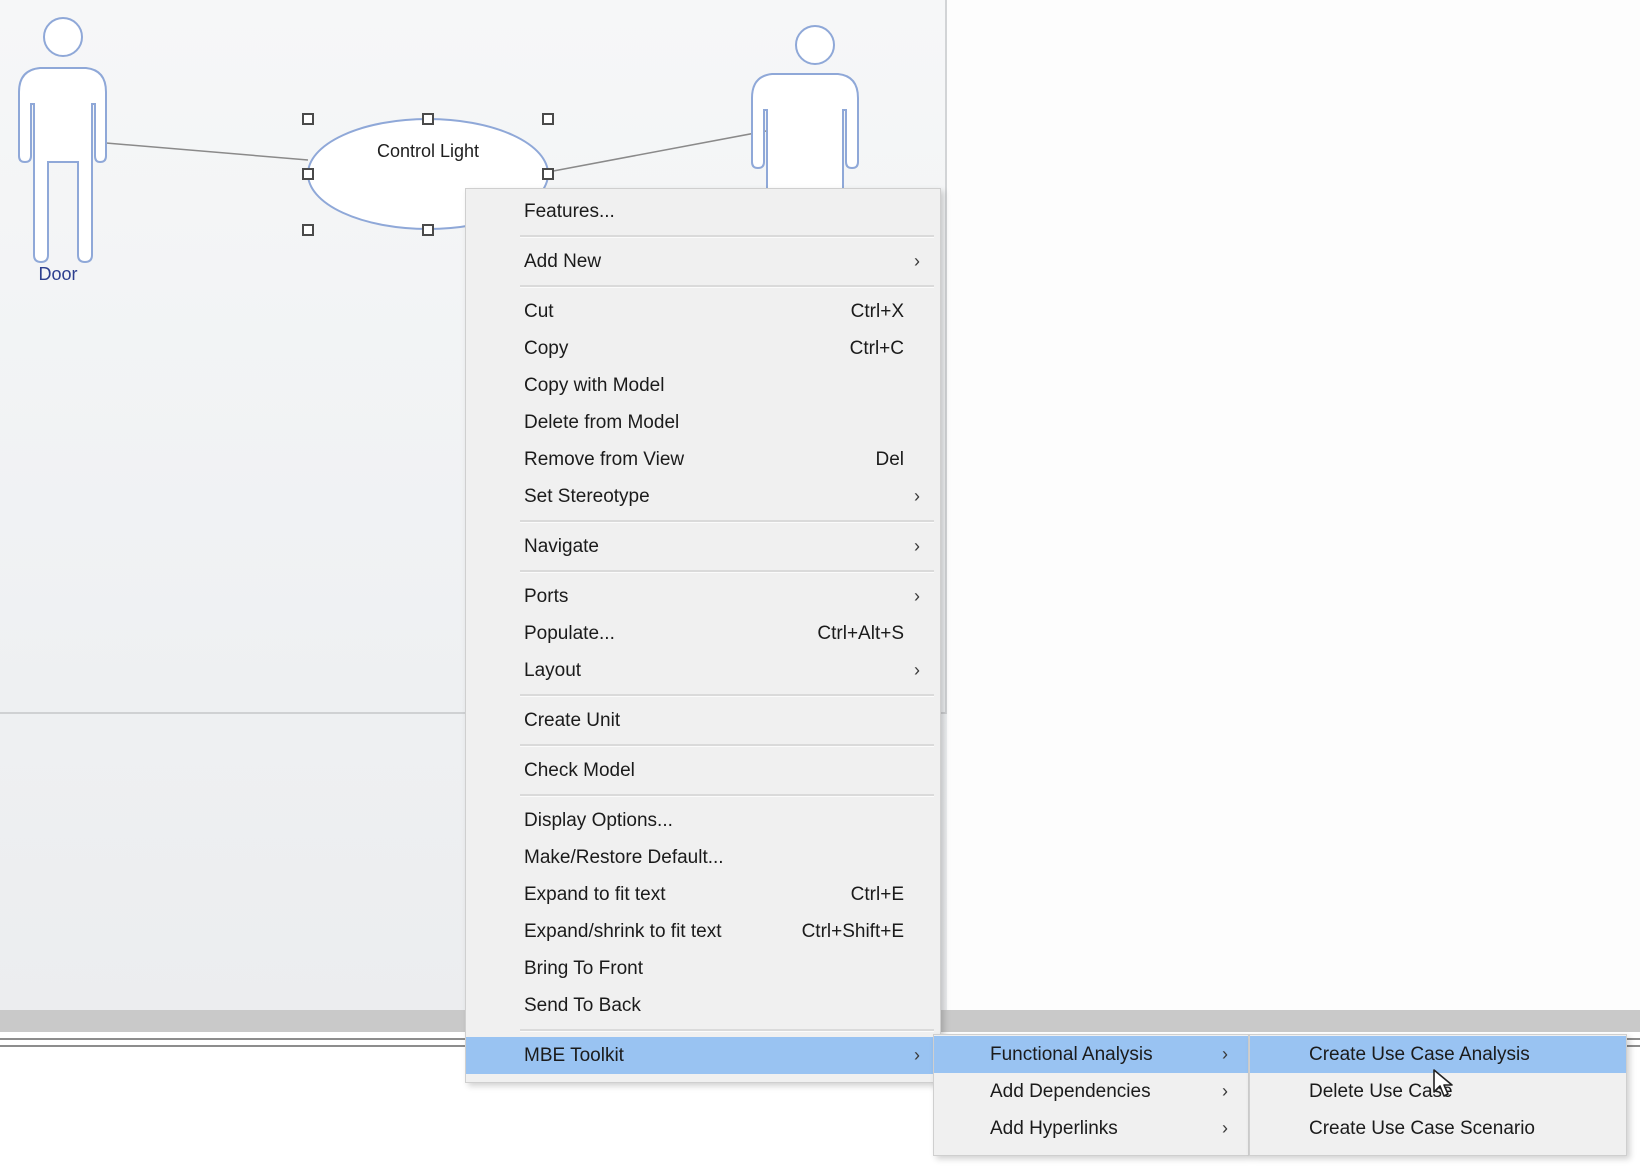 Image resolution: width=1640 pixels, height=1173 pixels. Describe the element at coordinates (703, 931) in the screenshot. I see `menu-item-expand-shrink-to-fit-text: Expand/shrink to fit text Ctrl+Shift+E` at that location.